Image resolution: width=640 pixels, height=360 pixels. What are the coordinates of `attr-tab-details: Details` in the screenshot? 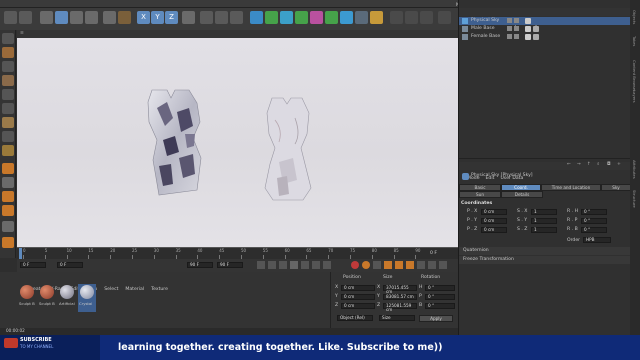 It's located at (522, 194).